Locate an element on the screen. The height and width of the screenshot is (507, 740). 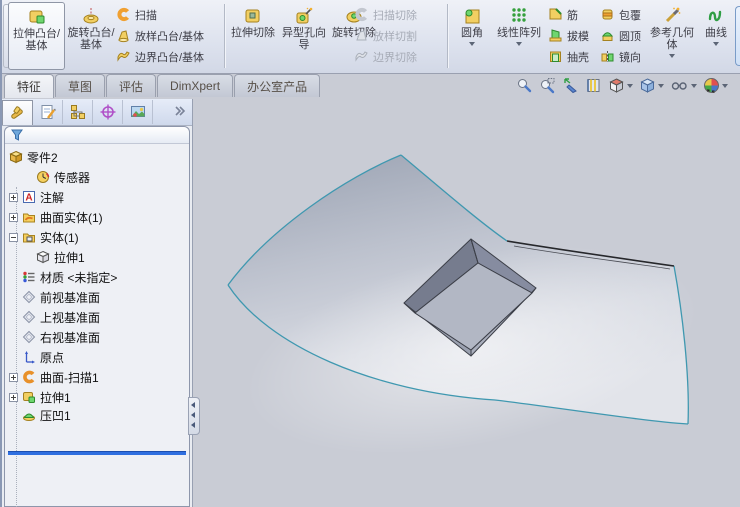
tab-dimxpert: DimXpert is located at coordinates (195, 85).